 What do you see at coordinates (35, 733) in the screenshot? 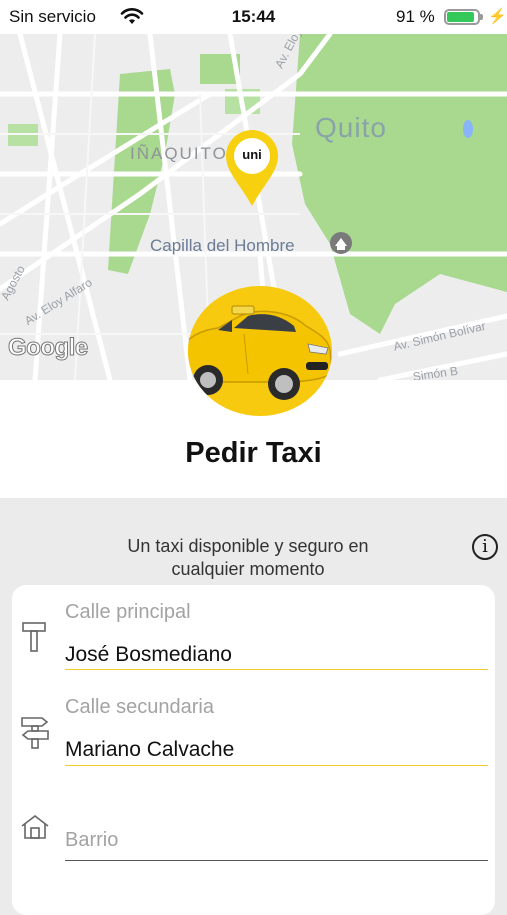
I see `signpost-double-icon` at bounding box center [35, 733].